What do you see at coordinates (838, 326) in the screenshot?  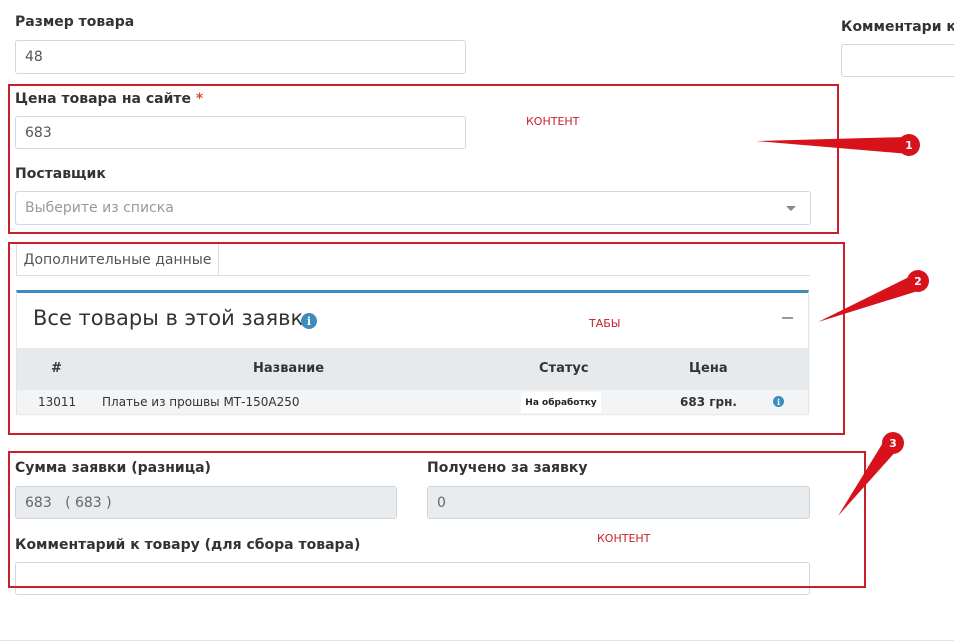 I see `annotation-arrows` at bounding box center [838, 326].